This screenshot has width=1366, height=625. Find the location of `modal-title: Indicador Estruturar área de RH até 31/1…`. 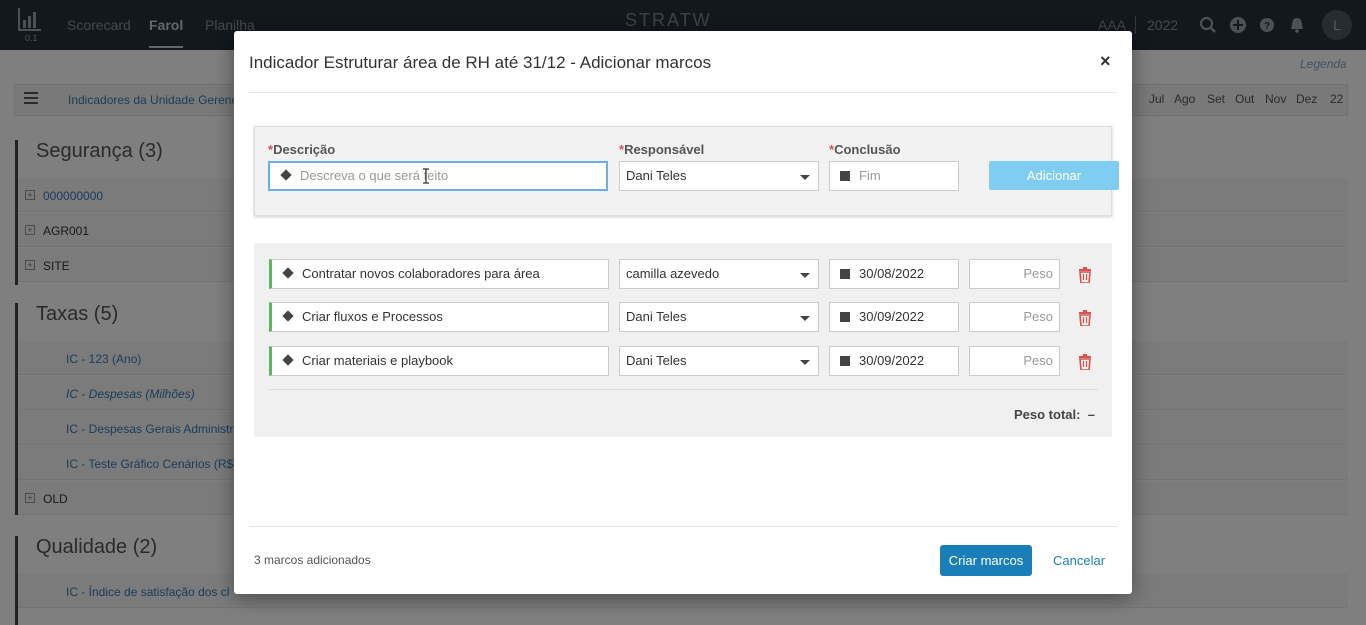

modal-title: Indicador Estruturar área de RH até 31/1… is located at coordinates (480, 62).